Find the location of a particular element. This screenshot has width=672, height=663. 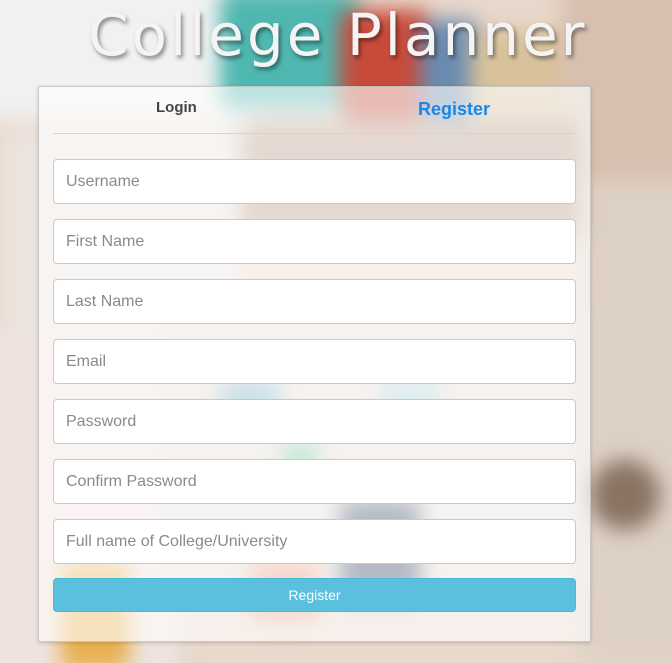

last-name-input is located at coordinates (314, 301).